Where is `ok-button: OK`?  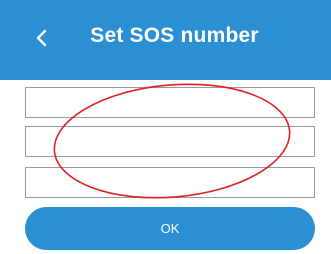 ok-button: OK is located at coordinates (170, 228).